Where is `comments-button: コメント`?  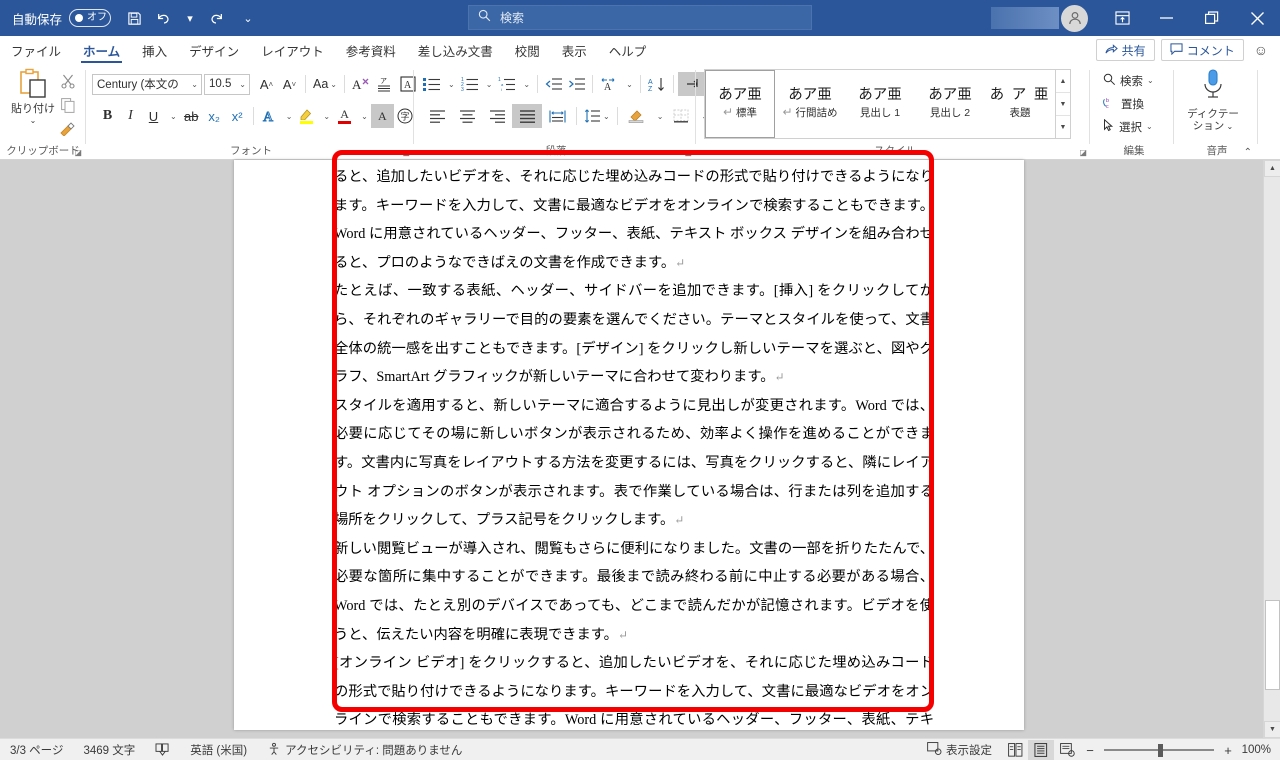
comments-button: コメント is located at coordinates (1202, 50).